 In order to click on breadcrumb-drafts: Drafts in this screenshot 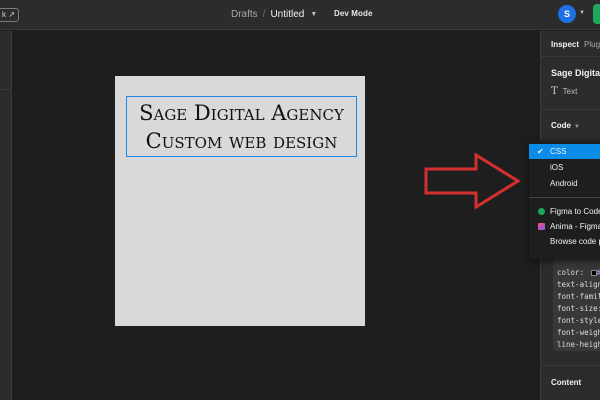, I will do `click(244, 14)`.